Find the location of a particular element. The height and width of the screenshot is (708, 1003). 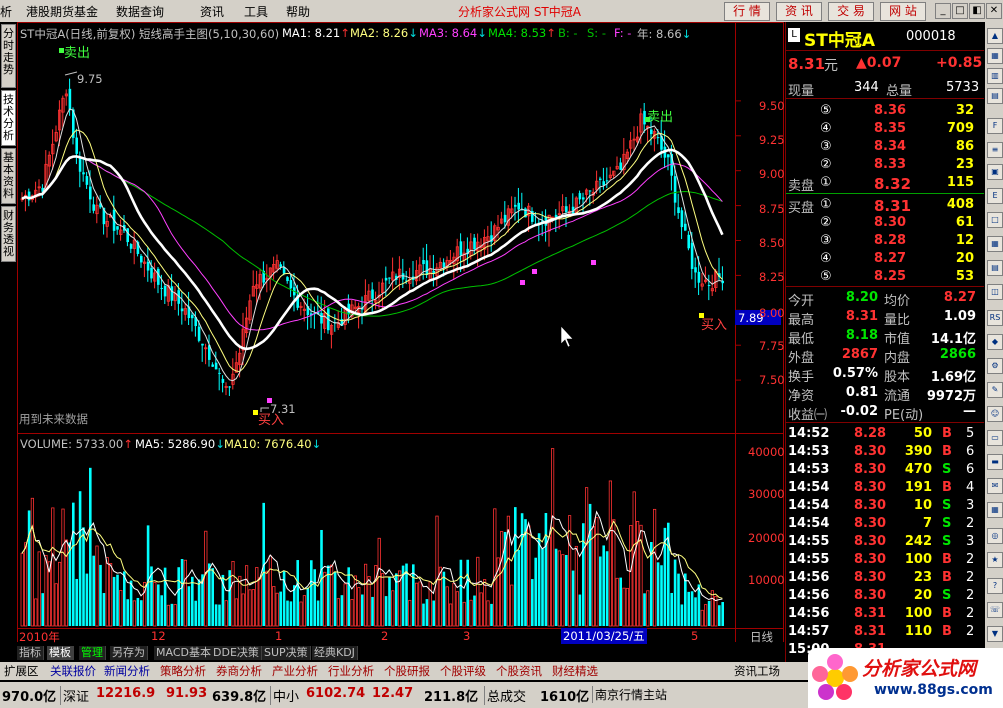

fb-broker: 券商分析 is located at coordinates (239, 671).